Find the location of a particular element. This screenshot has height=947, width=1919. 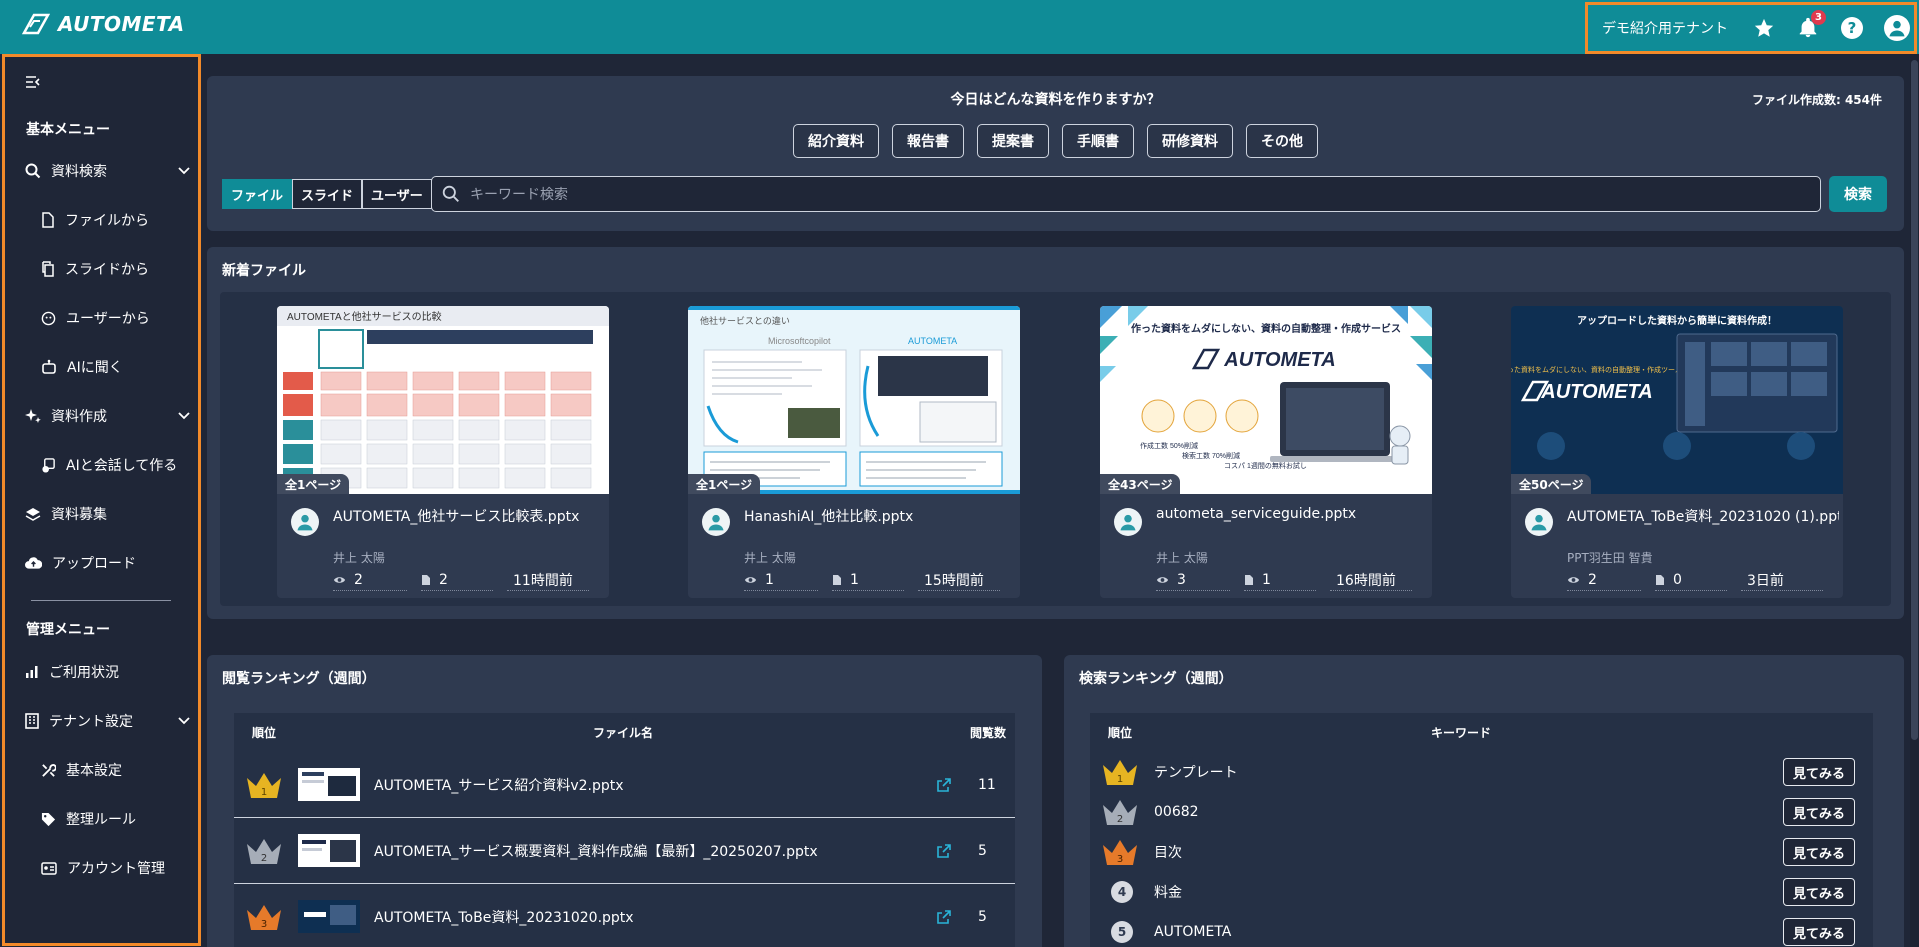

table-row: 4 料金 見てみる is located at coordinates (1481, 892).